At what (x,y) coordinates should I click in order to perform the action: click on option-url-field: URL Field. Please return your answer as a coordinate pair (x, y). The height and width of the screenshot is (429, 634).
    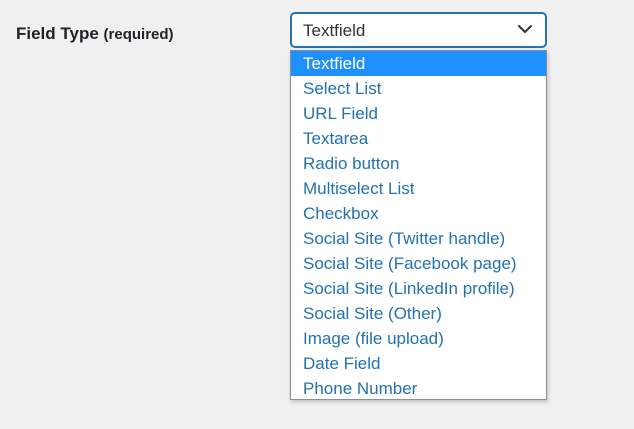
    Looking at the image, I should click on (418, 113).